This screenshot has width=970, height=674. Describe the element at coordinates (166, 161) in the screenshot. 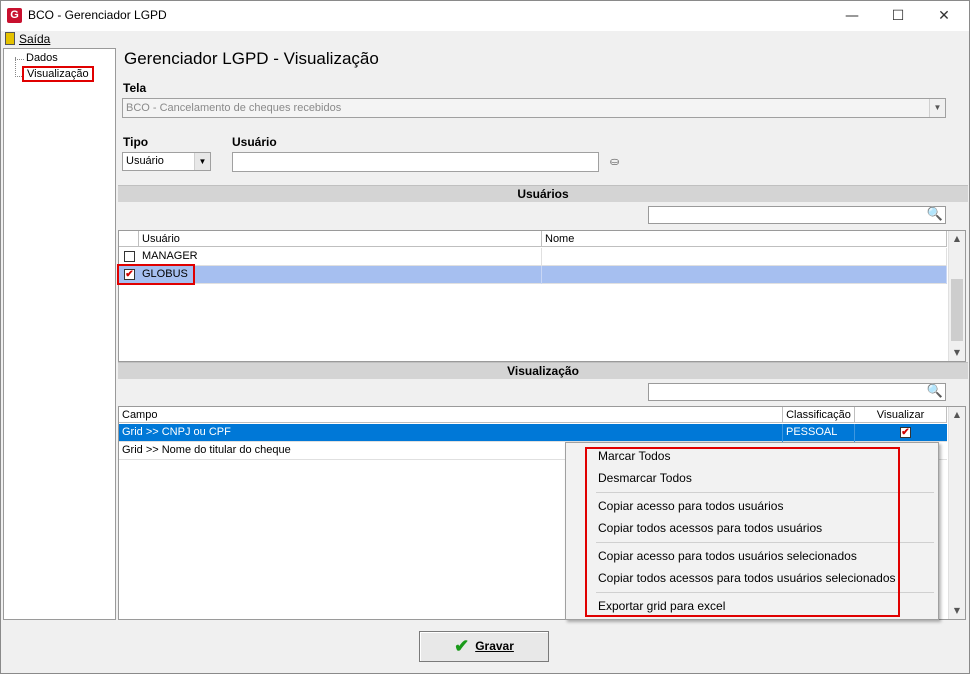

I see `tipo-select: Usuário ▼` at that location.